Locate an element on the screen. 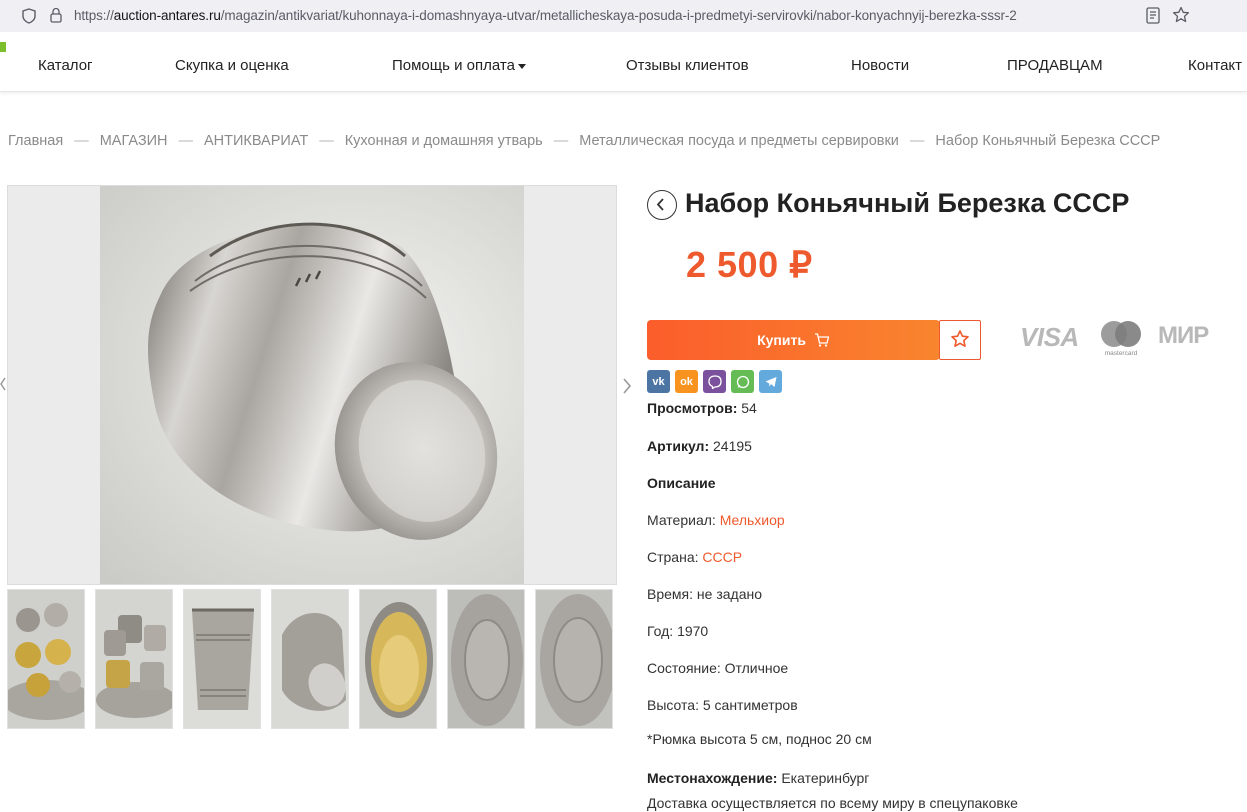 Image resolution: width=1247 pixels, height=812 pixels. country-label: Страна: is located at coordinates (673, 557).